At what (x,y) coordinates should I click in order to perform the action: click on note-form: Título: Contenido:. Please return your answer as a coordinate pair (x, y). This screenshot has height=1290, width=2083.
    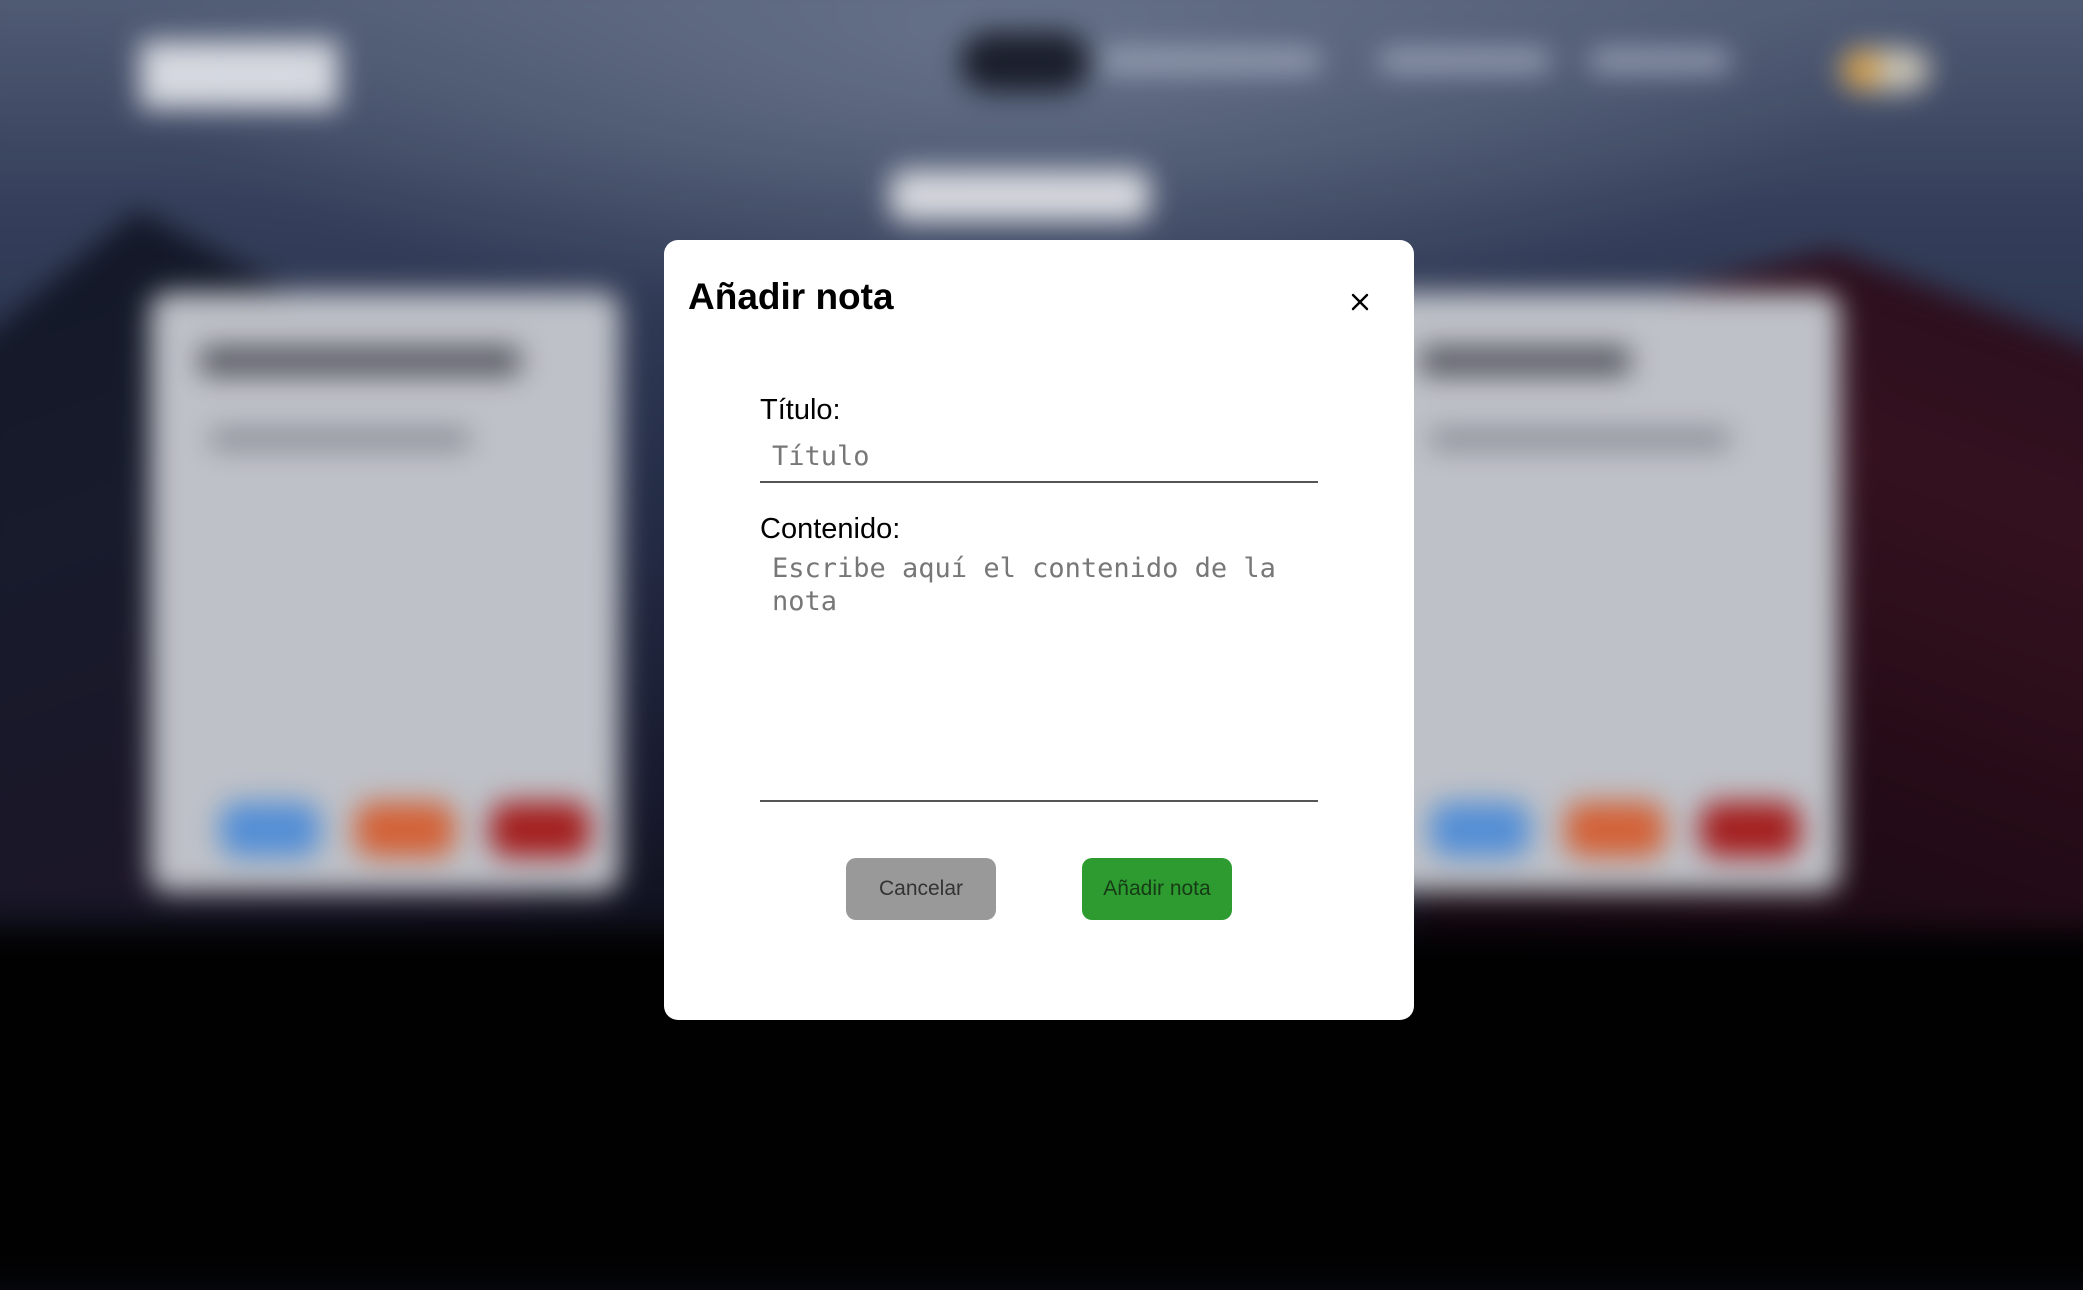
    Looking at the image, I should click on (1039, 598).